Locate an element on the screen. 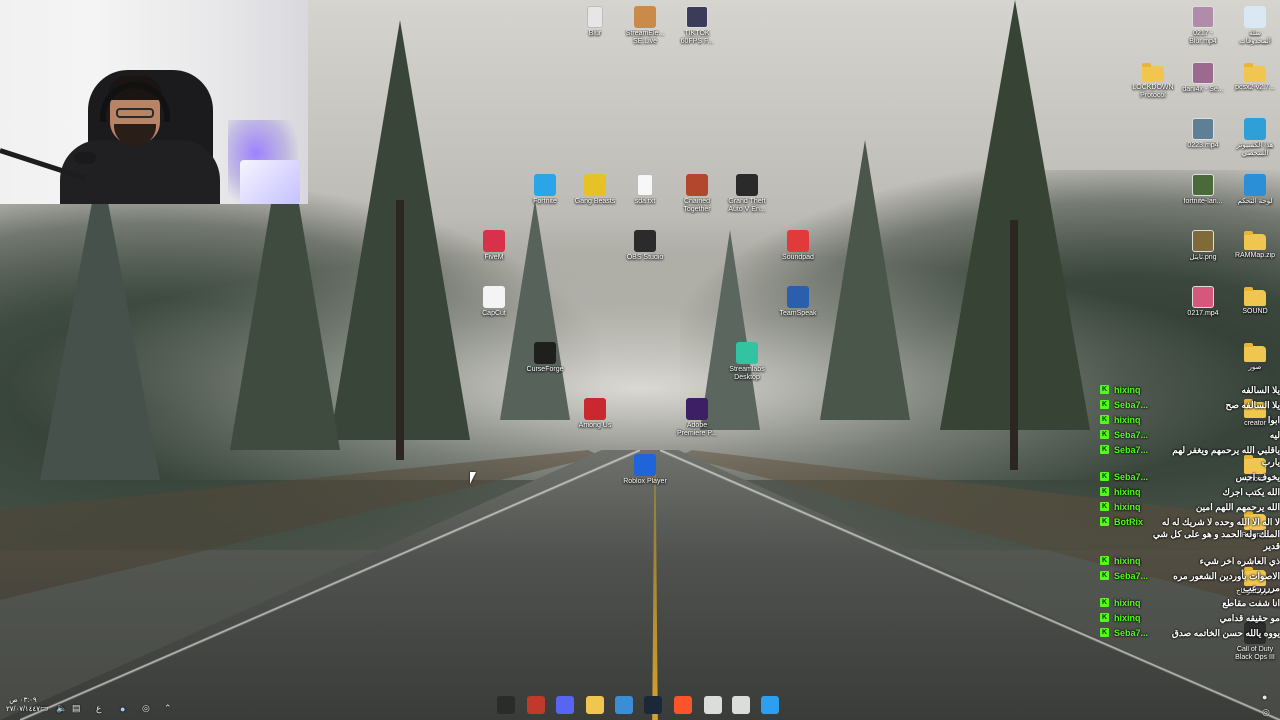  desktop-icon: Soundpad is located at coordinates (798, 246).